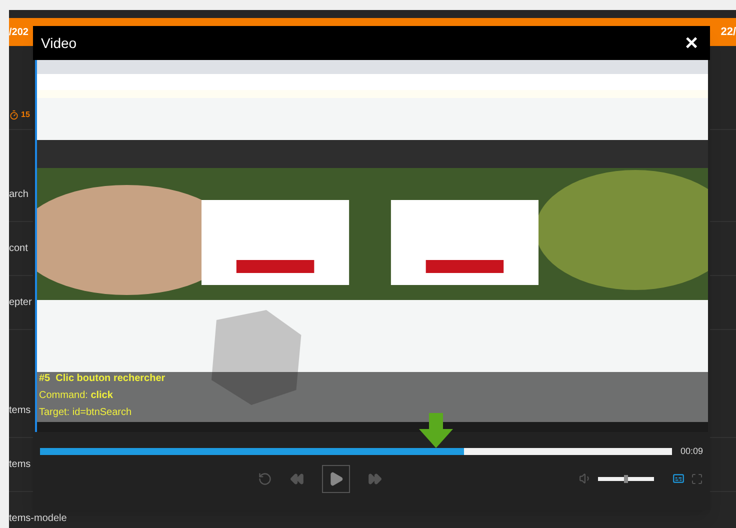  Describe the element at coordinates (585, 478) in the screenshot. I see `volume-icon` at that location.